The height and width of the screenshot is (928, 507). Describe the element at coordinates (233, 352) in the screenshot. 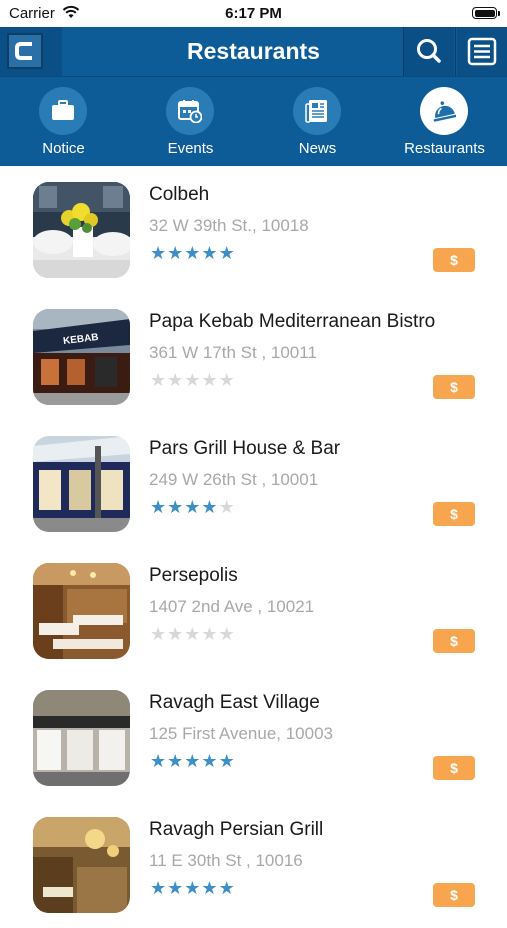

I see `restaurant-address: 361 W 17th St , 10011` at that location.